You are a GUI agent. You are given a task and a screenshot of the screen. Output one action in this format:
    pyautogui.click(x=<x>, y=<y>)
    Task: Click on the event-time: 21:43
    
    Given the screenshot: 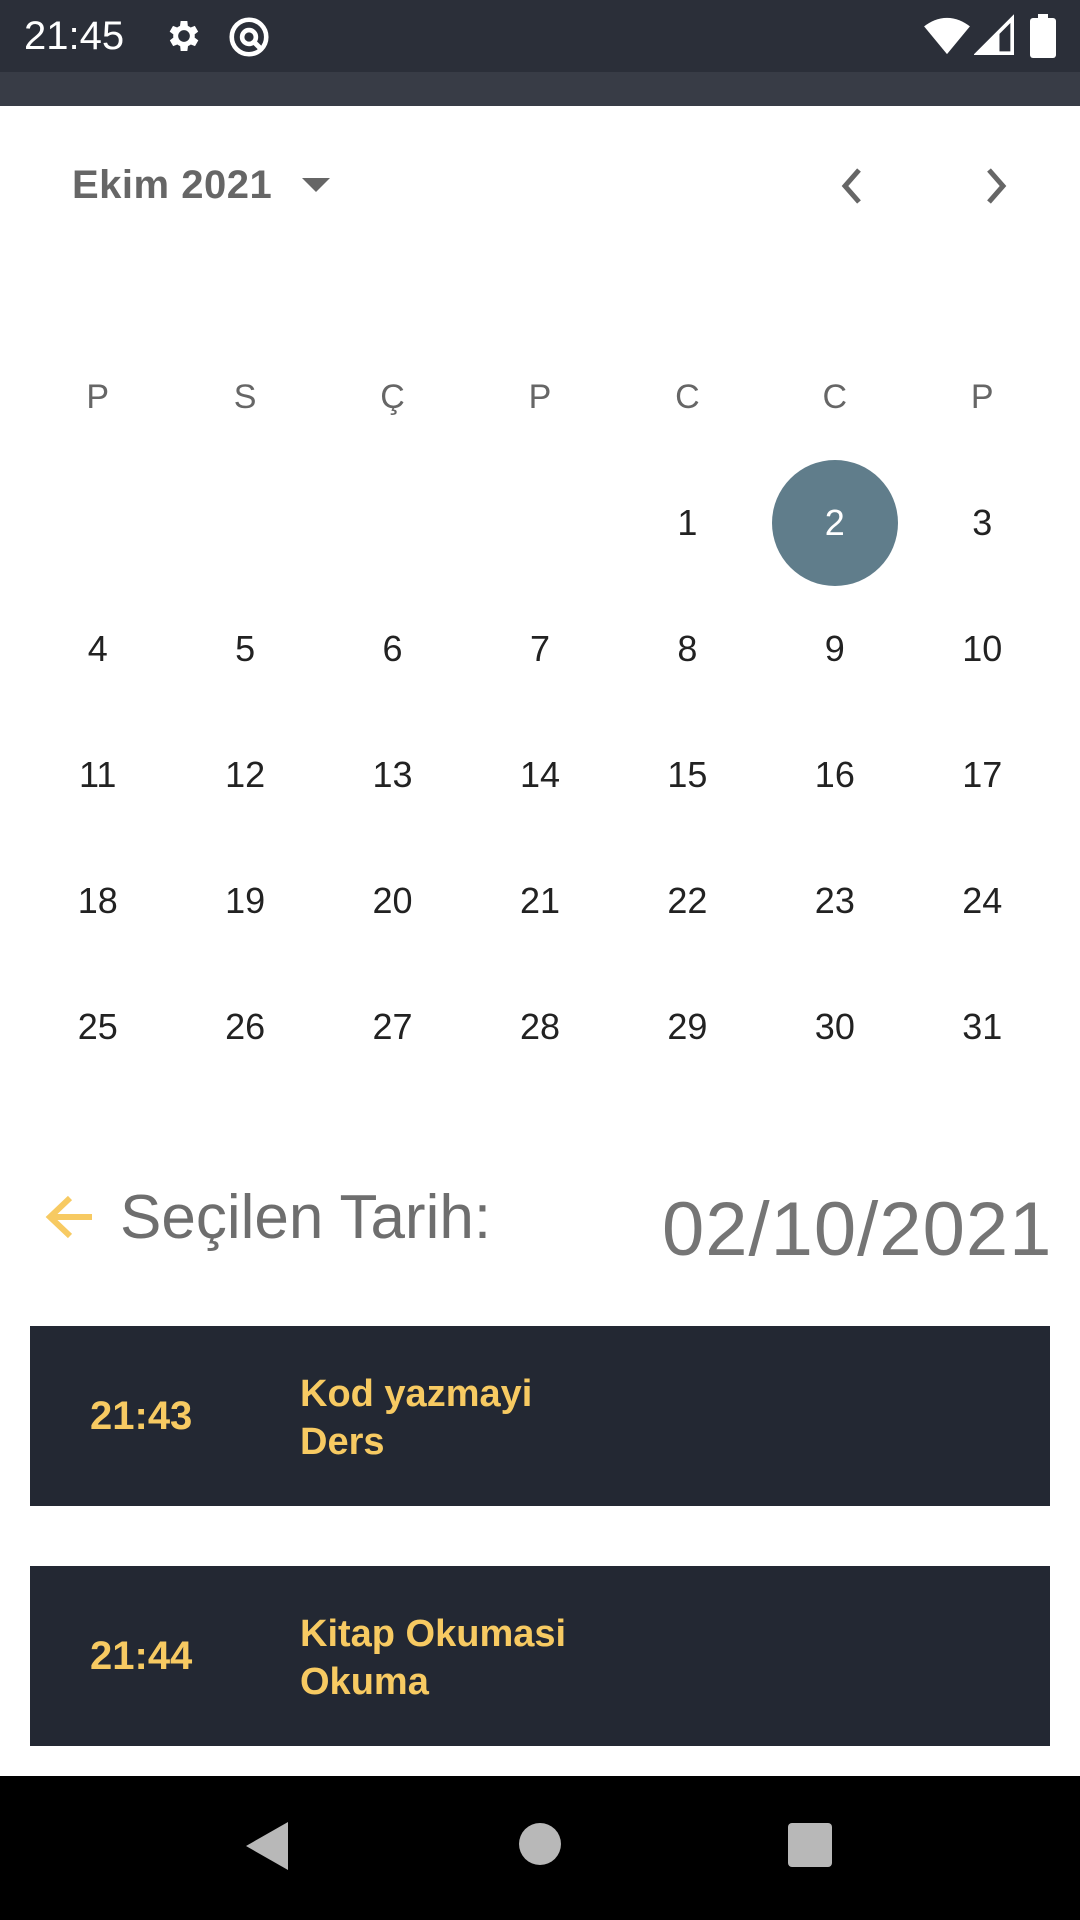 What is the action you would take?
    pyautogui.click(x=141, y=1415)
    